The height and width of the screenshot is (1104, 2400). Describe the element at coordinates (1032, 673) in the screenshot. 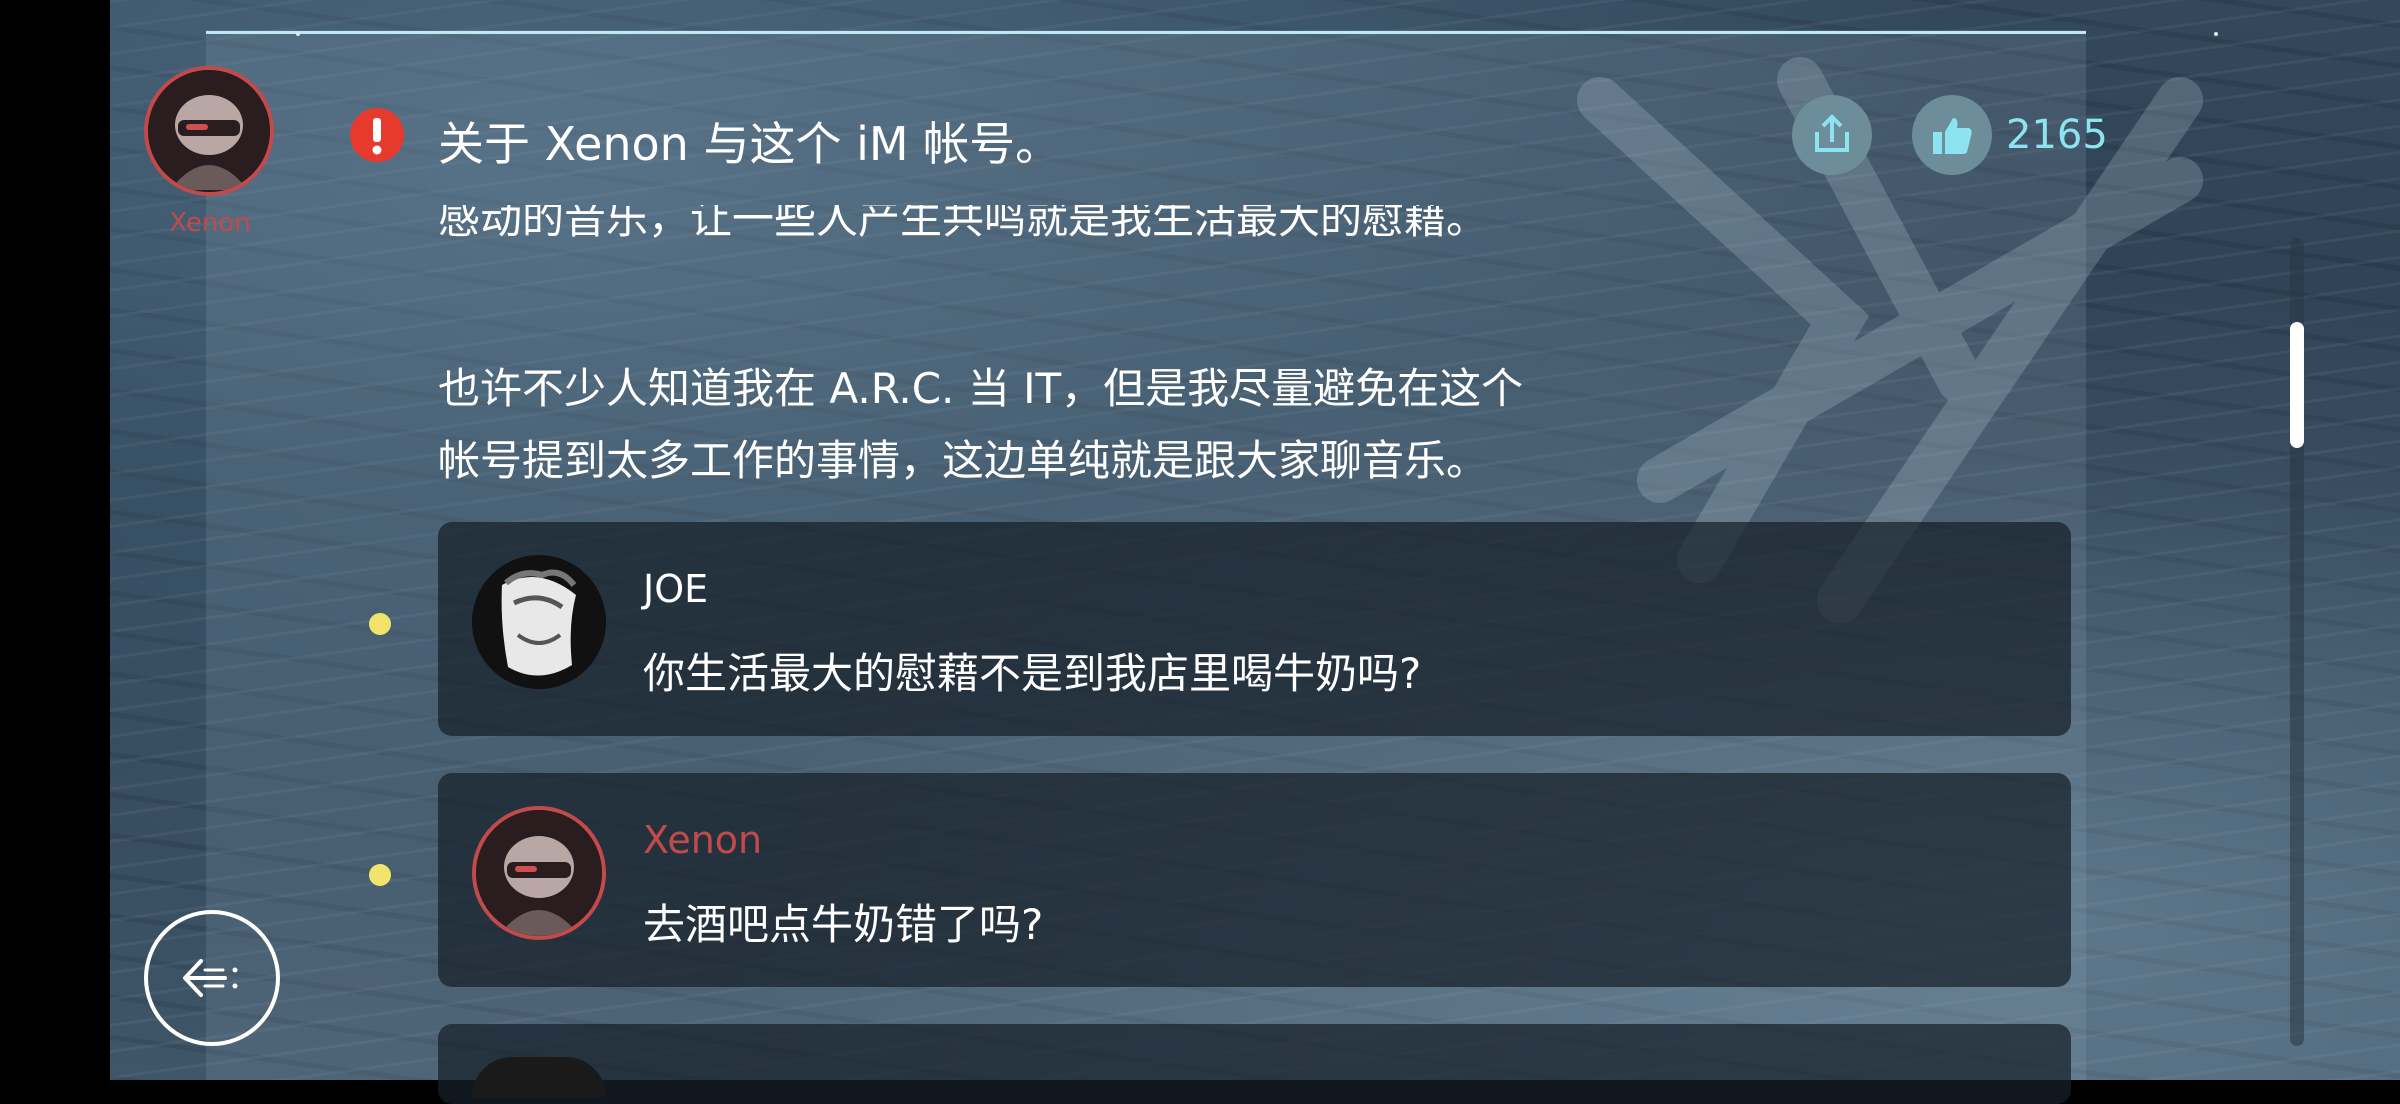

I see `reply-text: 你生活最大的慰藉不是到我店里喝牛奶吗?` at that location.